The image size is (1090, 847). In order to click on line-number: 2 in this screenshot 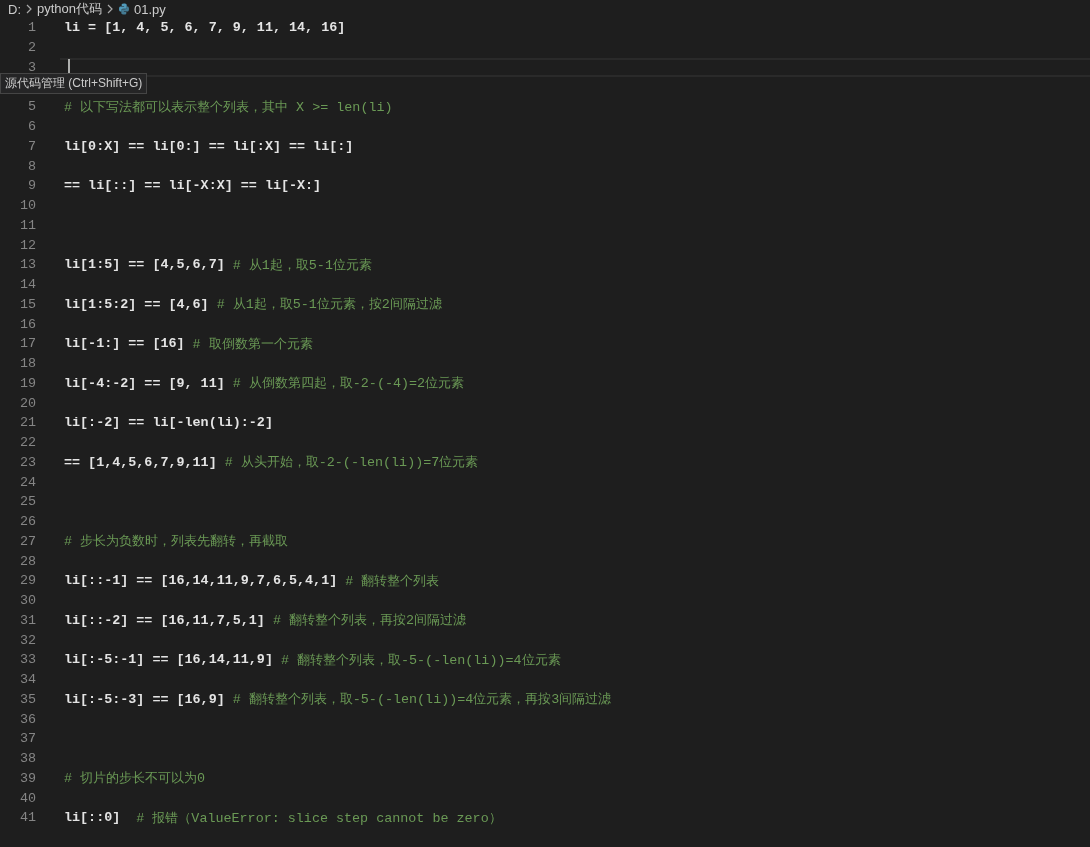, I will do `click(31, 48)`.